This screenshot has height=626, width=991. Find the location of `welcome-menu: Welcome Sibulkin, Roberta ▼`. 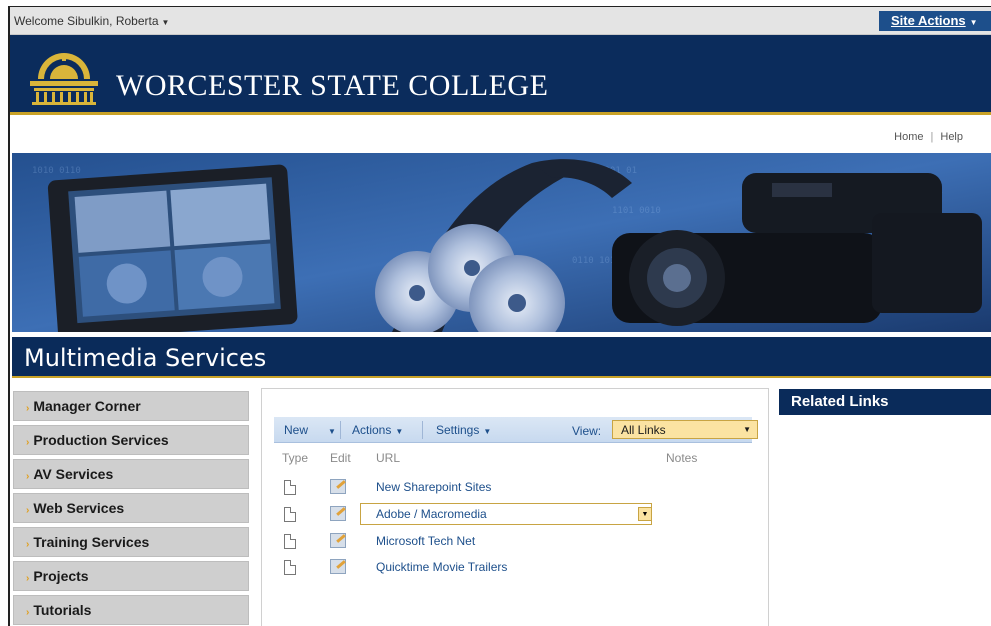

welcome-menu: Welcome Sibulkin, Roberta ▼ is located at coordinates (91, 21).